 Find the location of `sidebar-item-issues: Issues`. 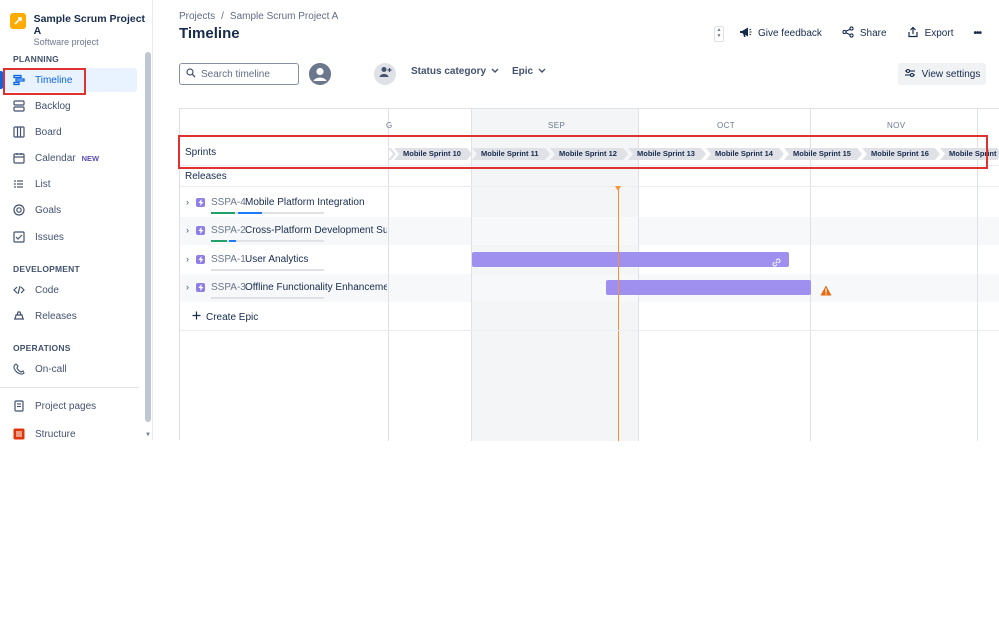

sidebar-item-issues: Issues is located at coordinates (70, 237).